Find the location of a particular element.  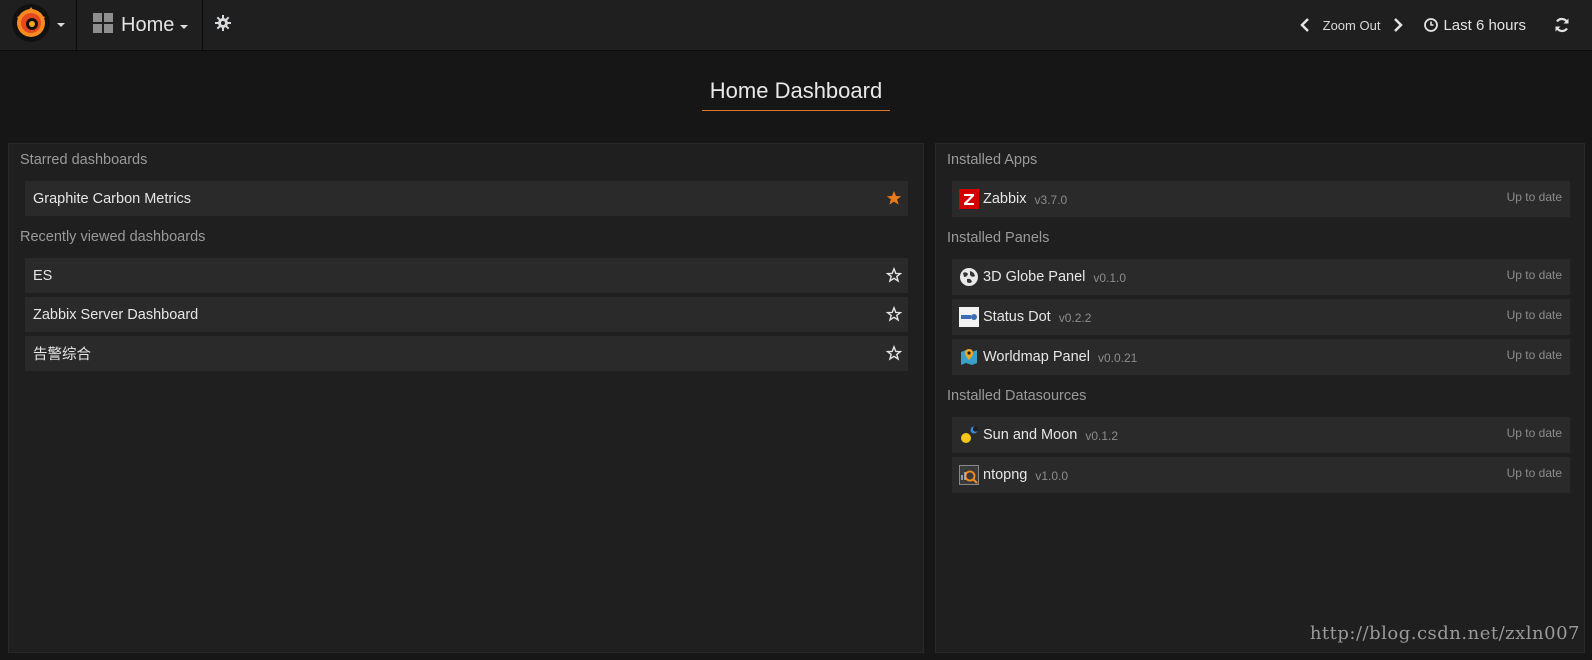

star-filled-icon is located at coordinates (894, 198).